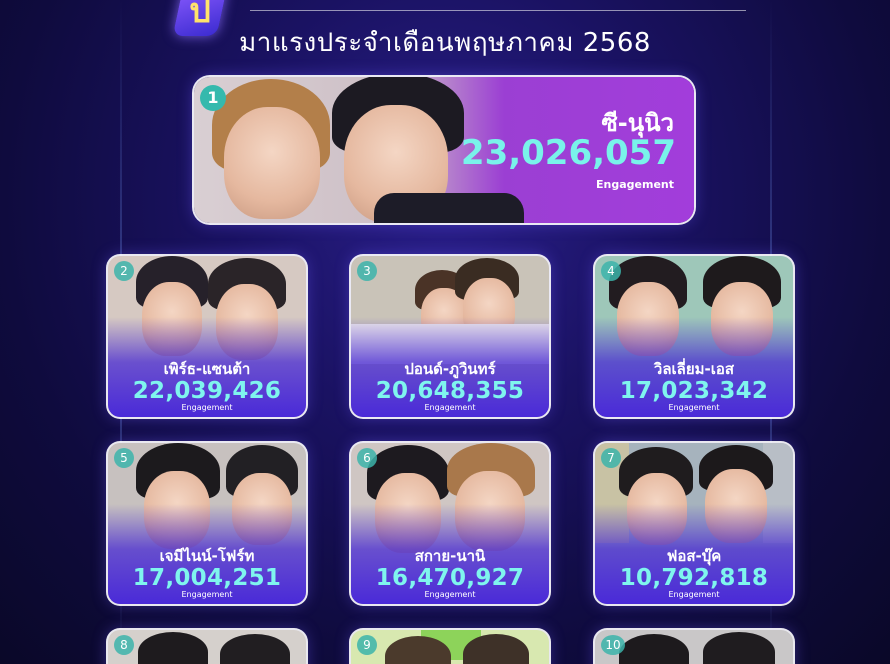 The height and width of the screenshot is (664, 890). I want to click on ranking-card: 5 เจมีไนน์-โฟร์ท 17,004,251 Engagement, so click(207, 523).